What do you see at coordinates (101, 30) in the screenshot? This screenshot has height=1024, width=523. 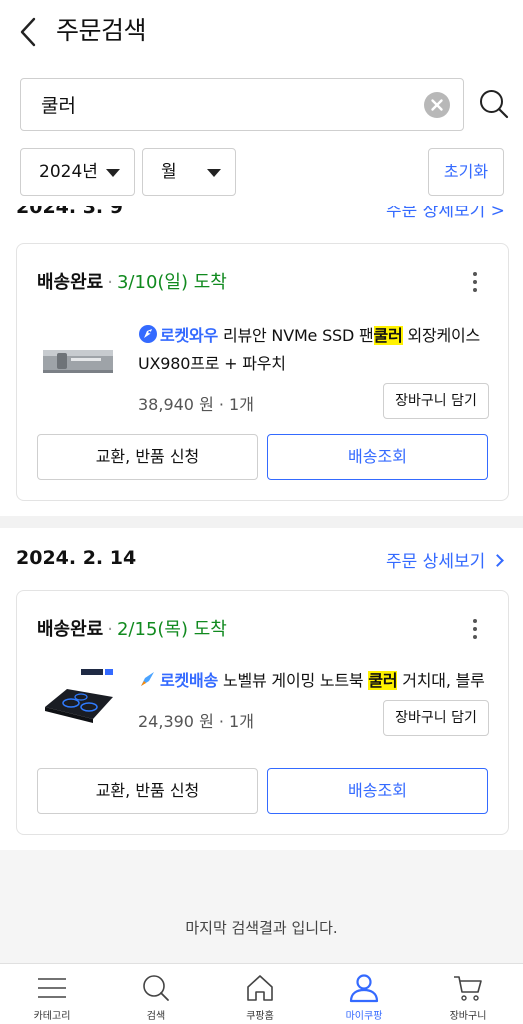 I see `page-title: 주문검색` at bounding box center [101, 30].